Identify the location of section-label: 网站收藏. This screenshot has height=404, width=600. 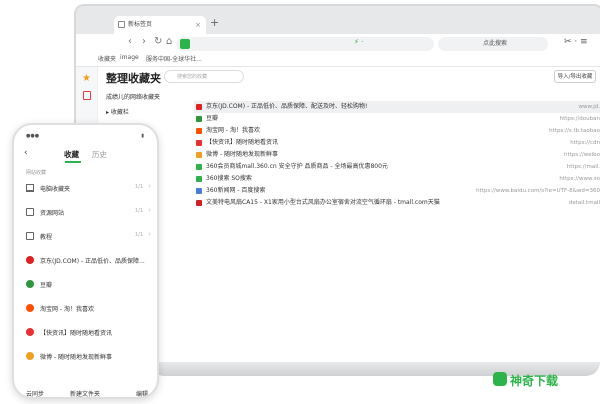
(36, 173).